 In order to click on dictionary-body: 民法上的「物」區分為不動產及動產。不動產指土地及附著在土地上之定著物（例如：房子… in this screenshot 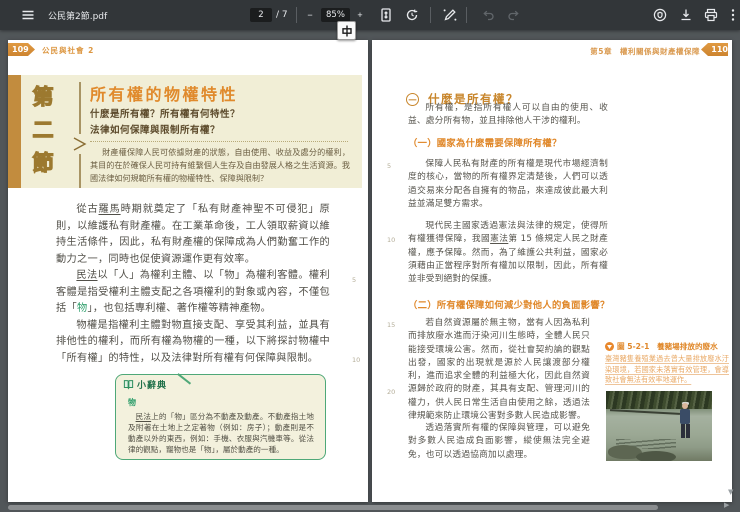, I will do `click(221, 433)`.